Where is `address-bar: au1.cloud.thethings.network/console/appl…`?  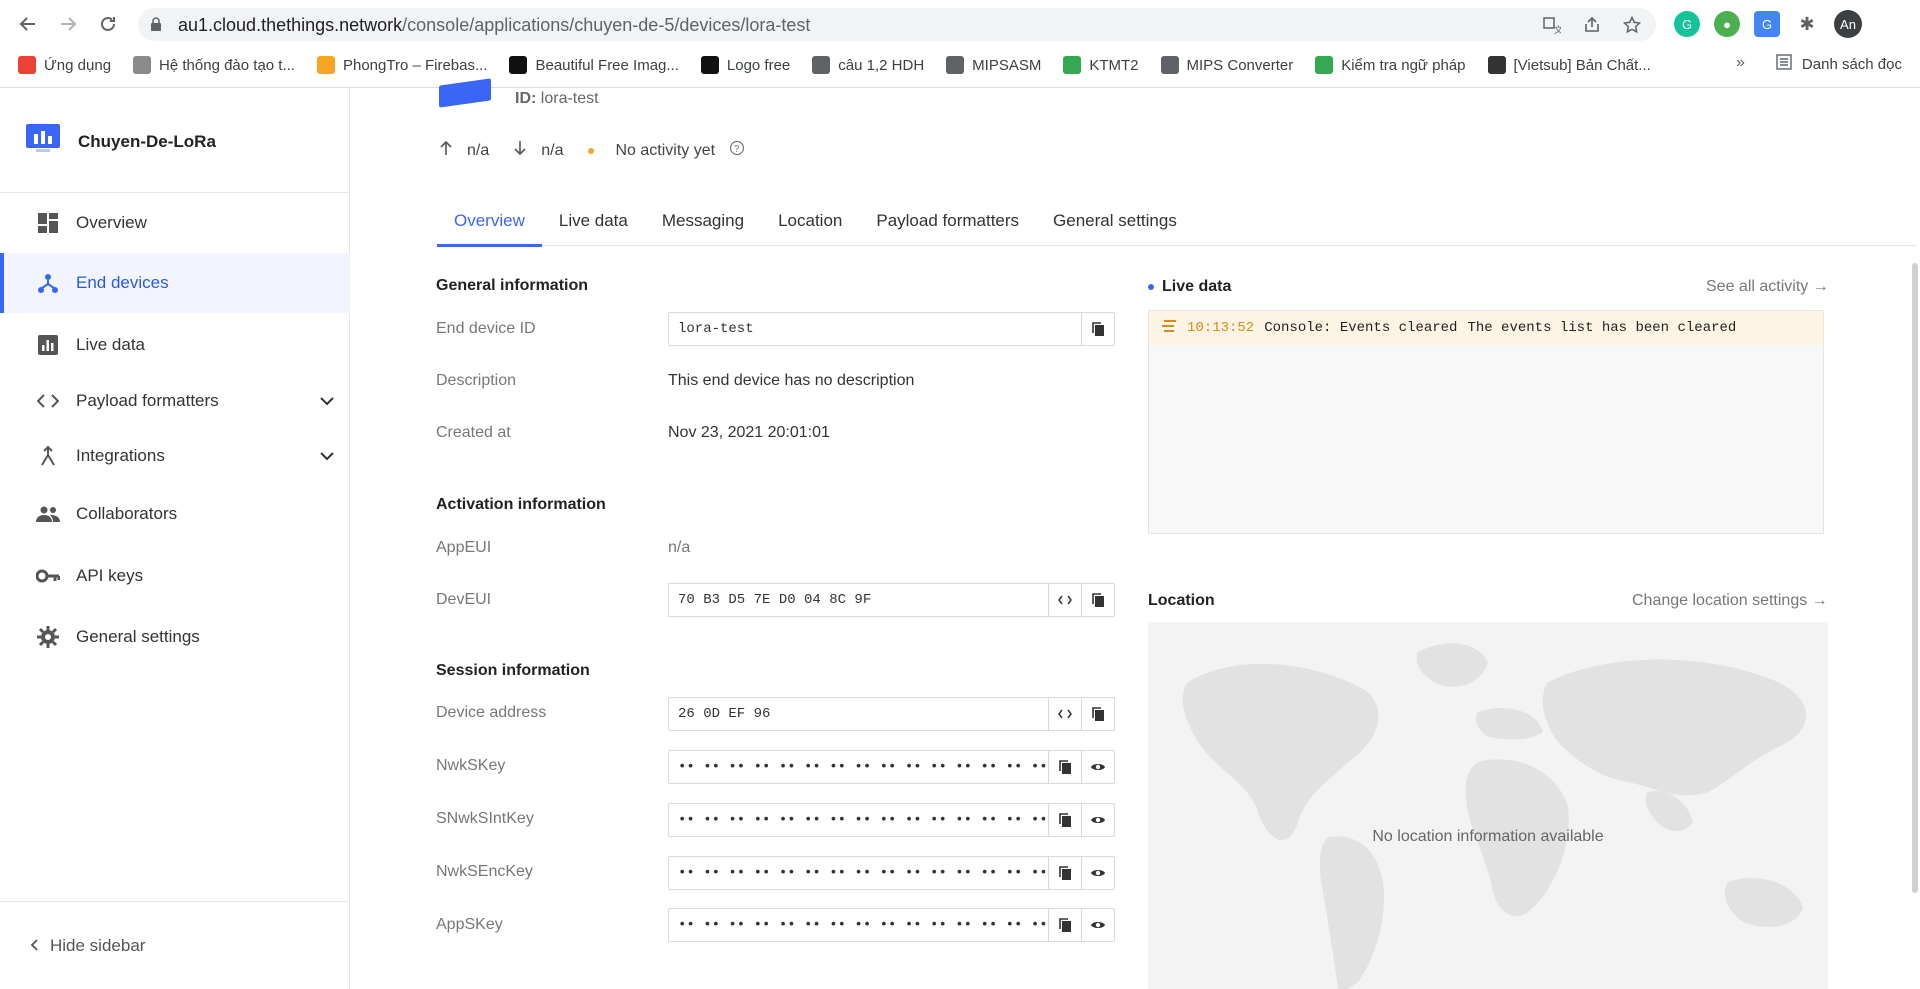 address-bar: au1.cloud.thethings.network/console/appl… is located at coordinates (897, 24).